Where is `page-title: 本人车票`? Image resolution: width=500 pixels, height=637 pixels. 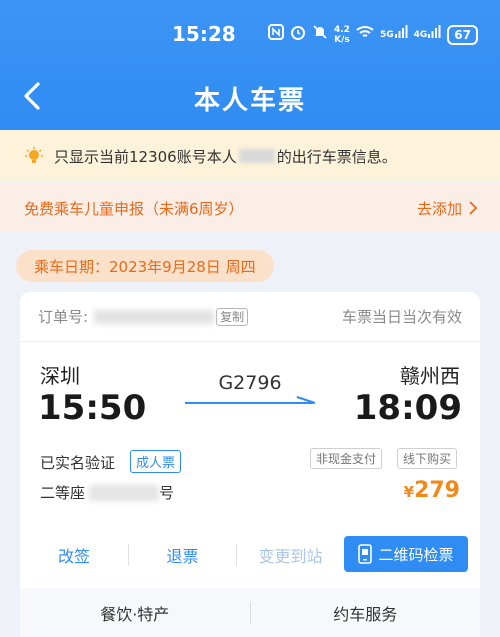
page-title: 本人车票 is located at coordinates (249, 101).